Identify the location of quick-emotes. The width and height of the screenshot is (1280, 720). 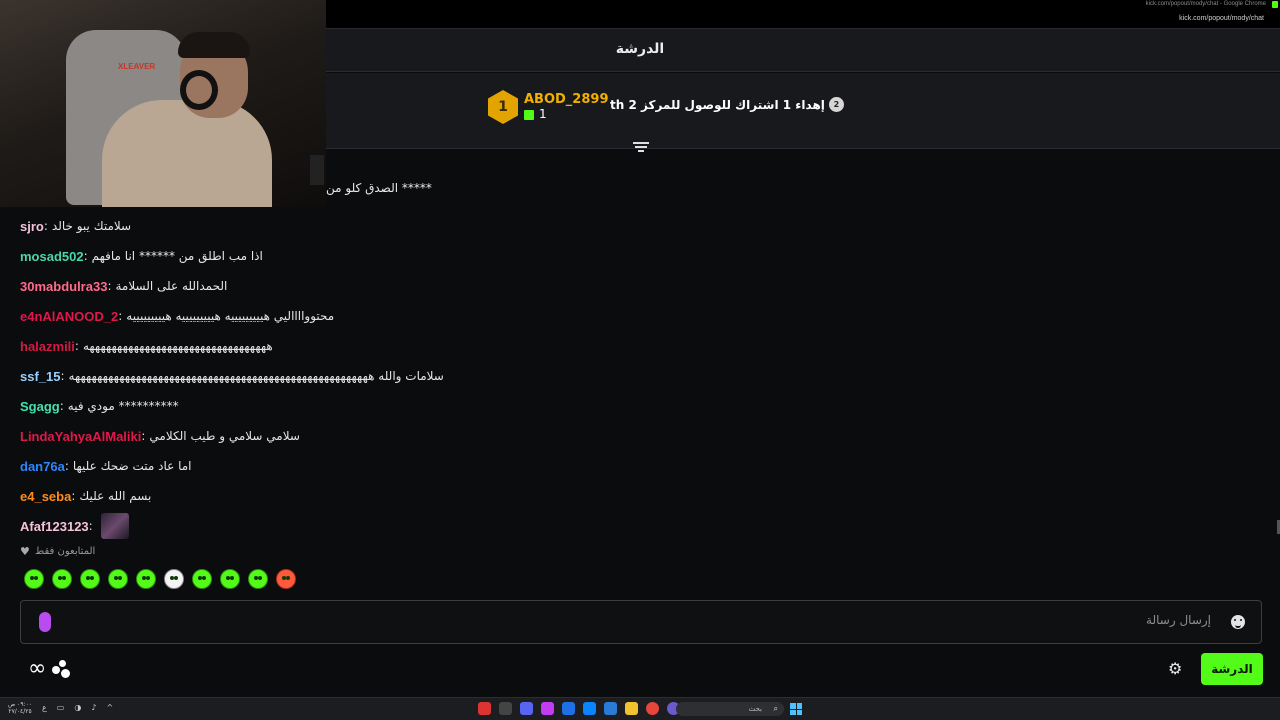
(160, 579).